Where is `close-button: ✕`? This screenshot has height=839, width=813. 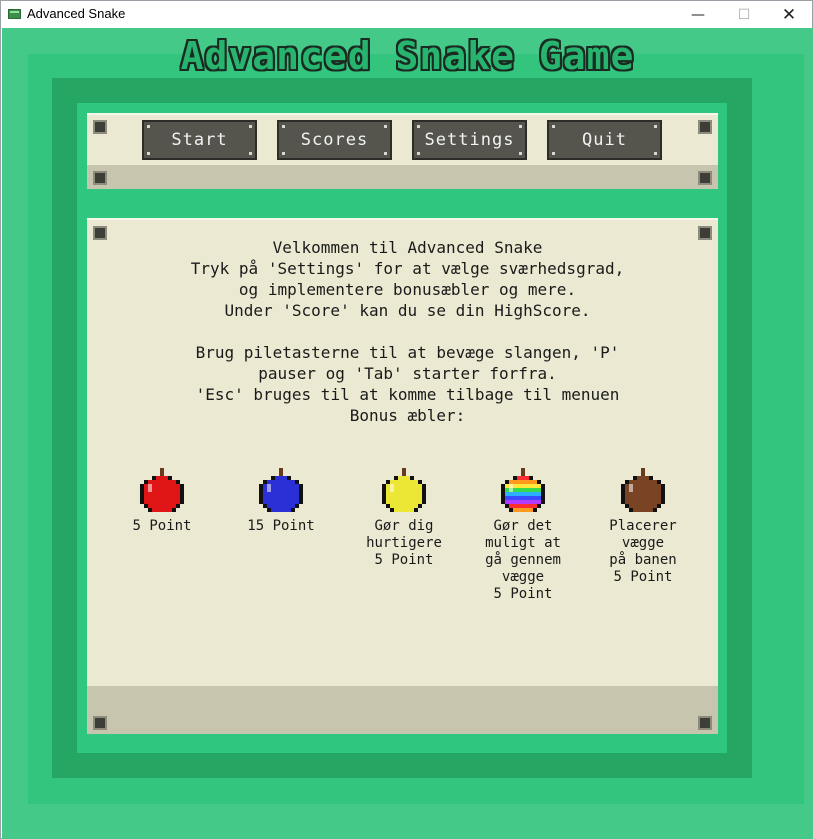
close-button: ✕ is located at coordinates (789, 14).